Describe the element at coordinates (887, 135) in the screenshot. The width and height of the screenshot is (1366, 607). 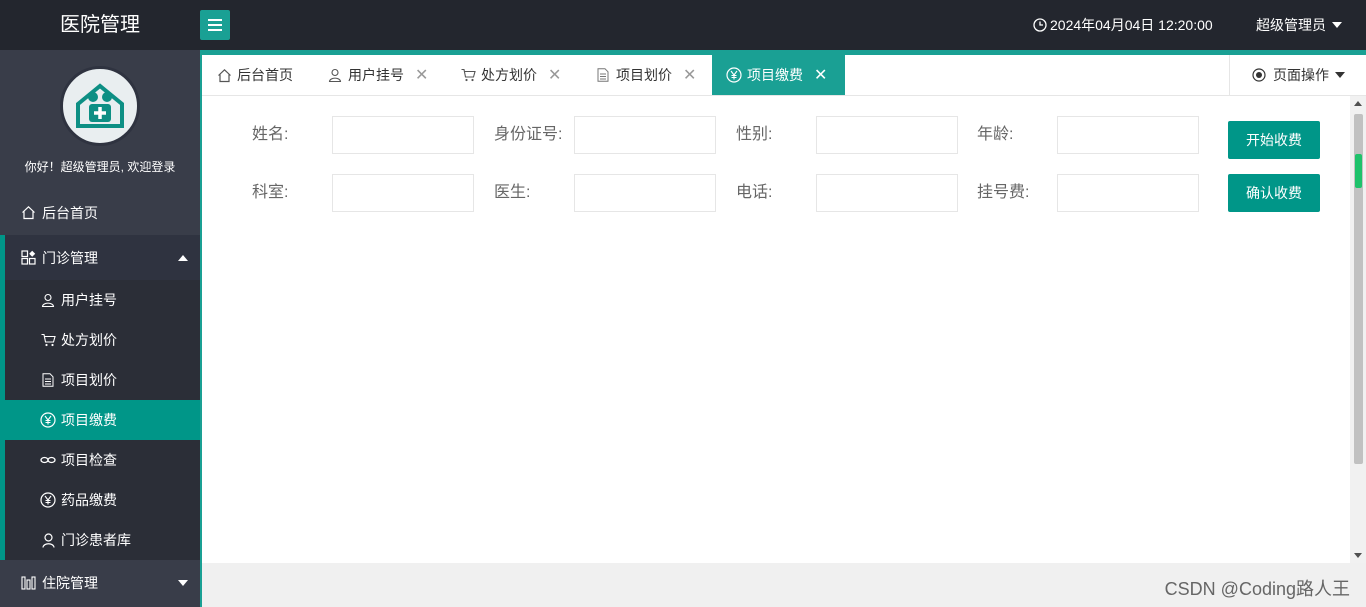
I see `gender-input` at that location.